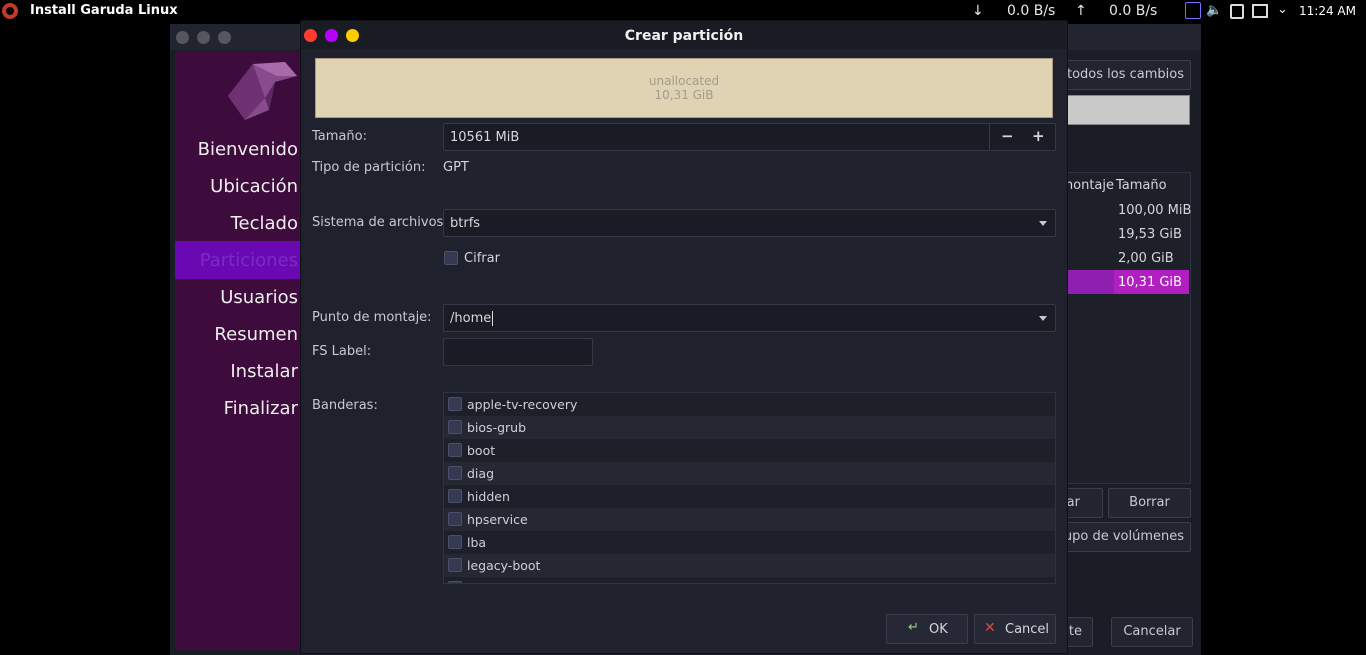  I want to click on encrypt-checkbox, so click(451, 258).